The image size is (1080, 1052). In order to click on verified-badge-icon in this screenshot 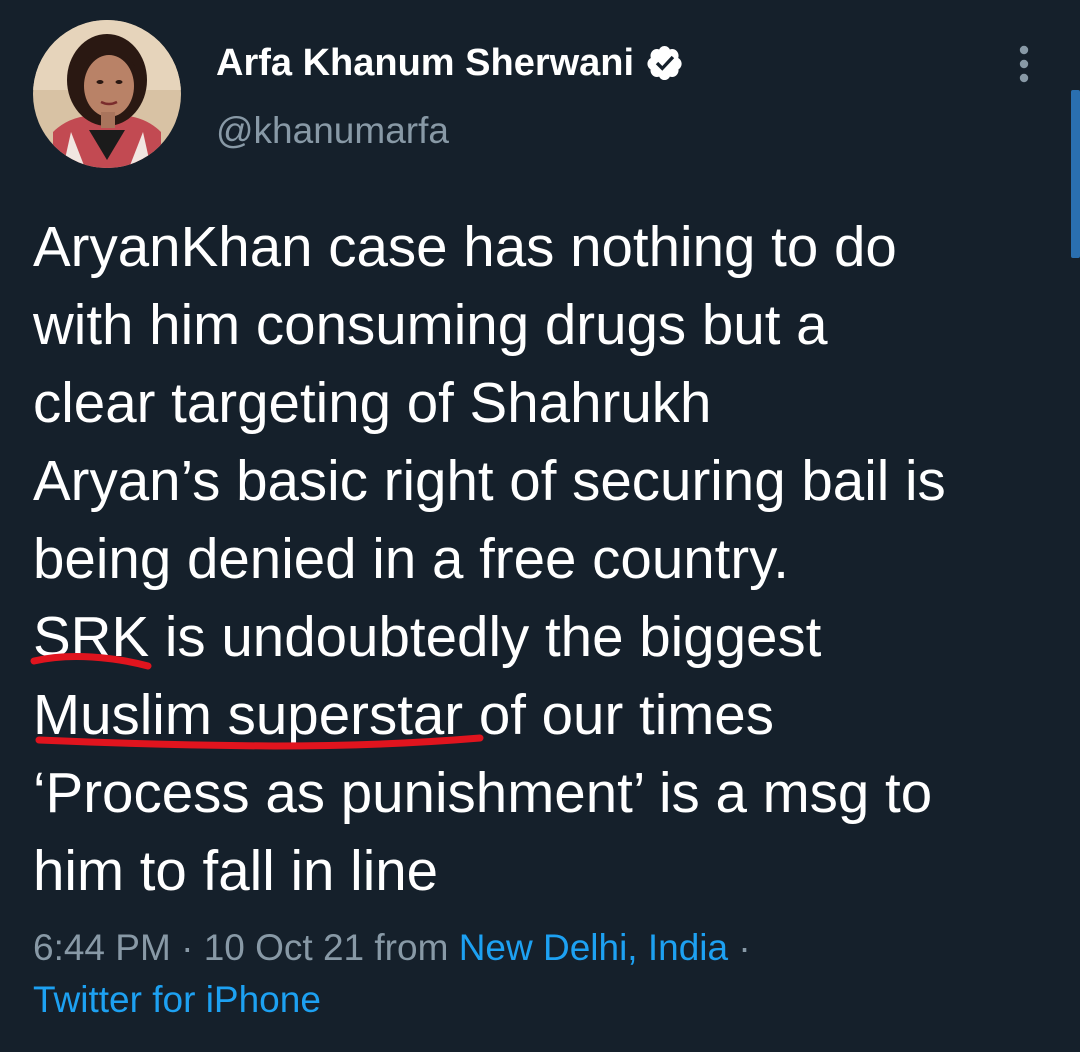, I will do `click(665, 63)`.